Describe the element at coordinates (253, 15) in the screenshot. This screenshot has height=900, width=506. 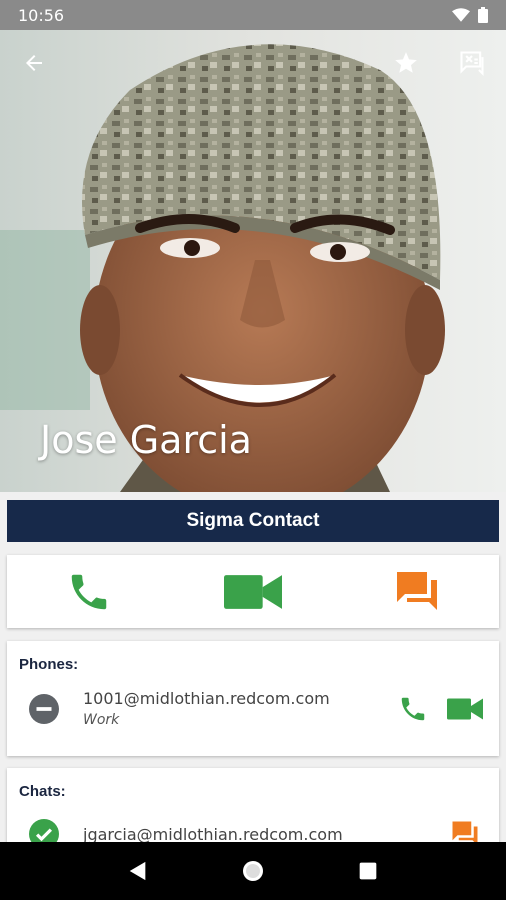
I see `status-bar: 10:56` at that location.